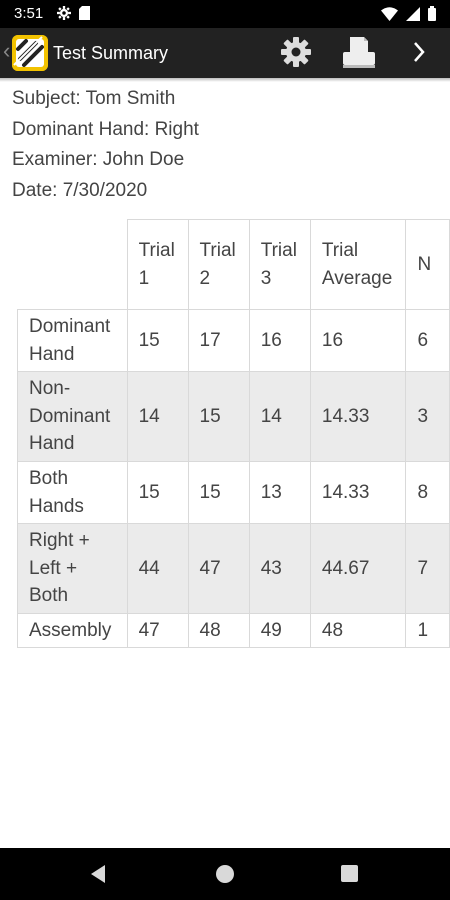 The height and width of the screenshot is (900, 450). What do you see at coordinates (427, 630) in the screenshot?
I see `table-cell: 1` at bounding box center [427, 630].